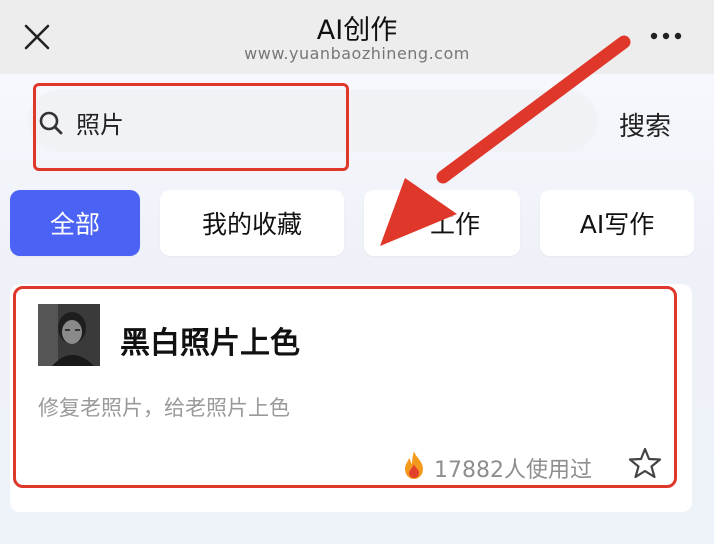 This screenshot has height=544, width=714. I want to click on tab-ai-writing: AI写作, so click(617, 223).